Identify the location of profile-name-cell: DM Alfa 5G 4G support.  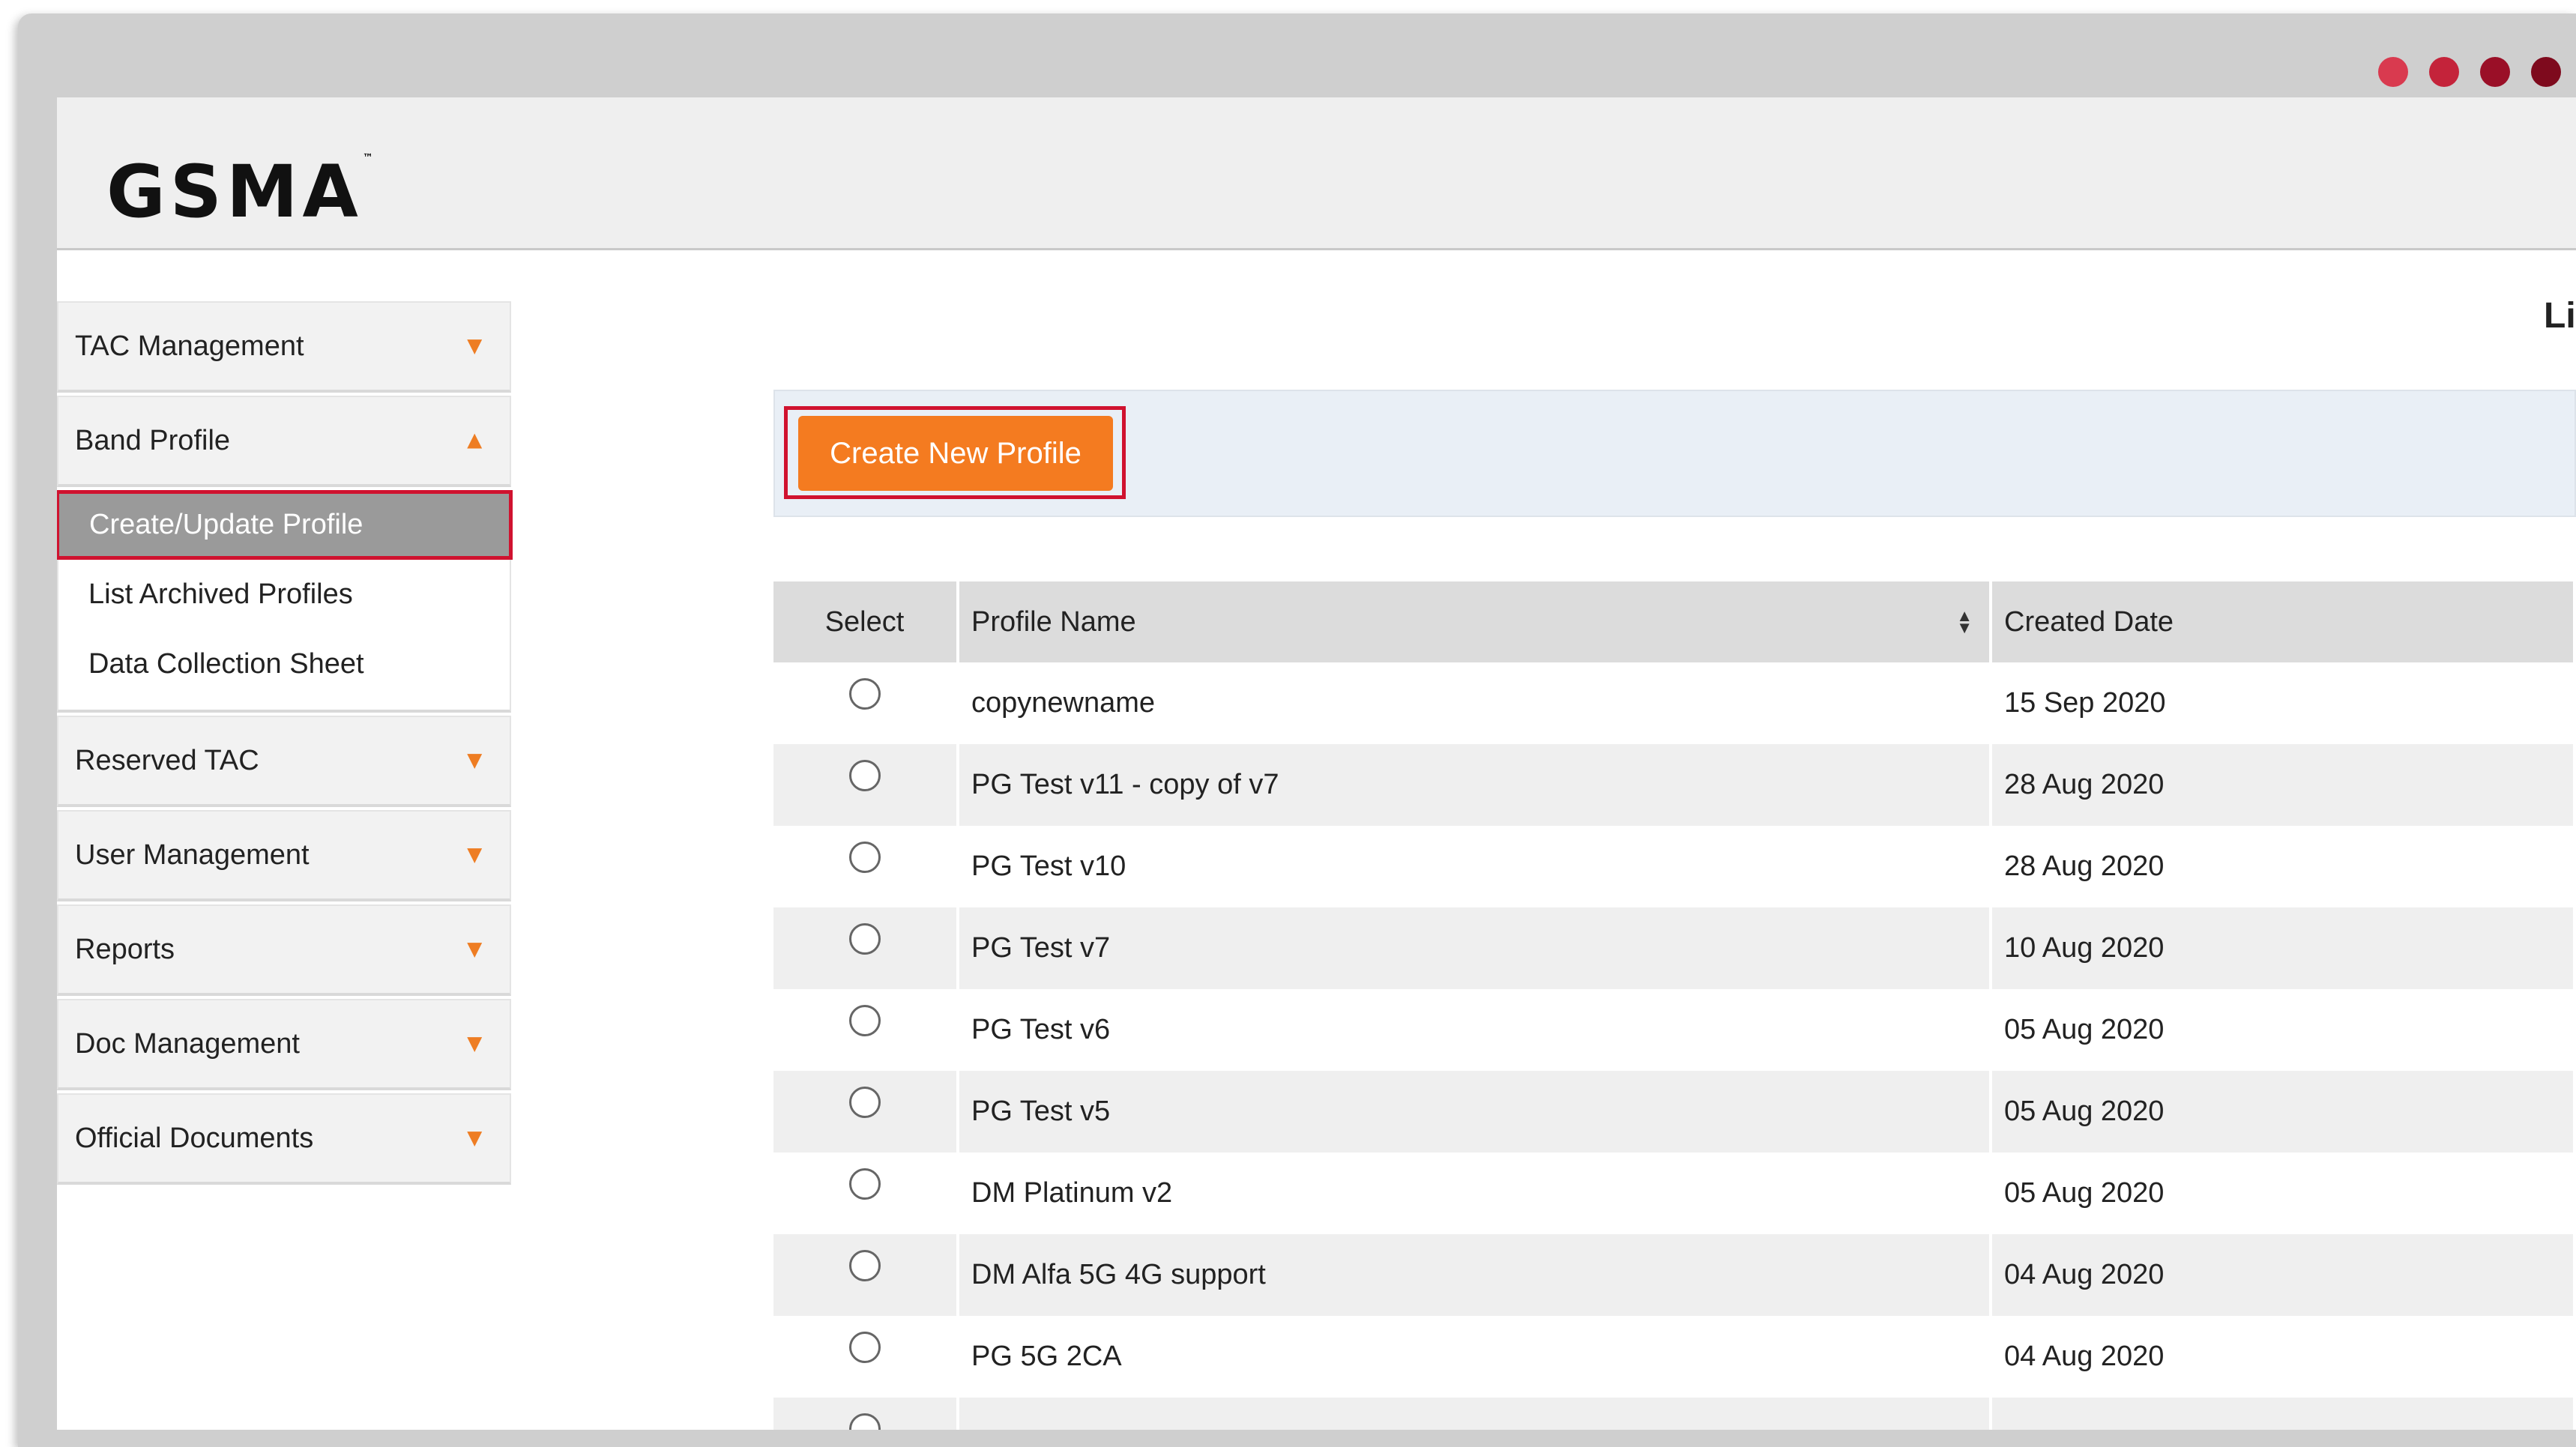
(1475, 1275).